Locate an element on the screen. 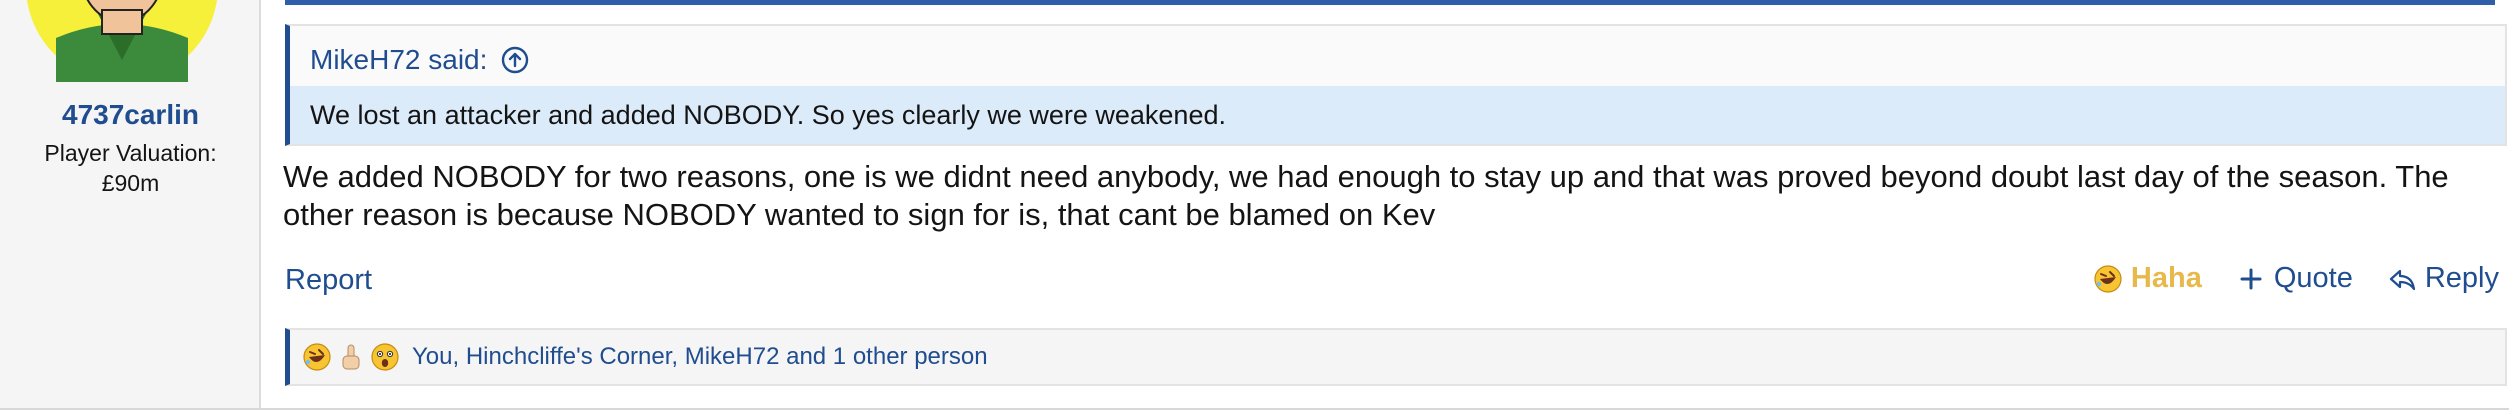 This screenshot has height=414, width=2509. user-valuation: Player Valuation: £90m is located at coordinates (129, 168).